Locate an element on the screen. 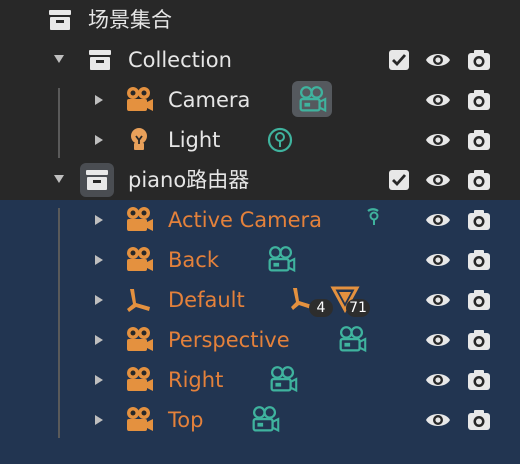  shape-key-count-badge: 71 is located at coordinates (358, 308).